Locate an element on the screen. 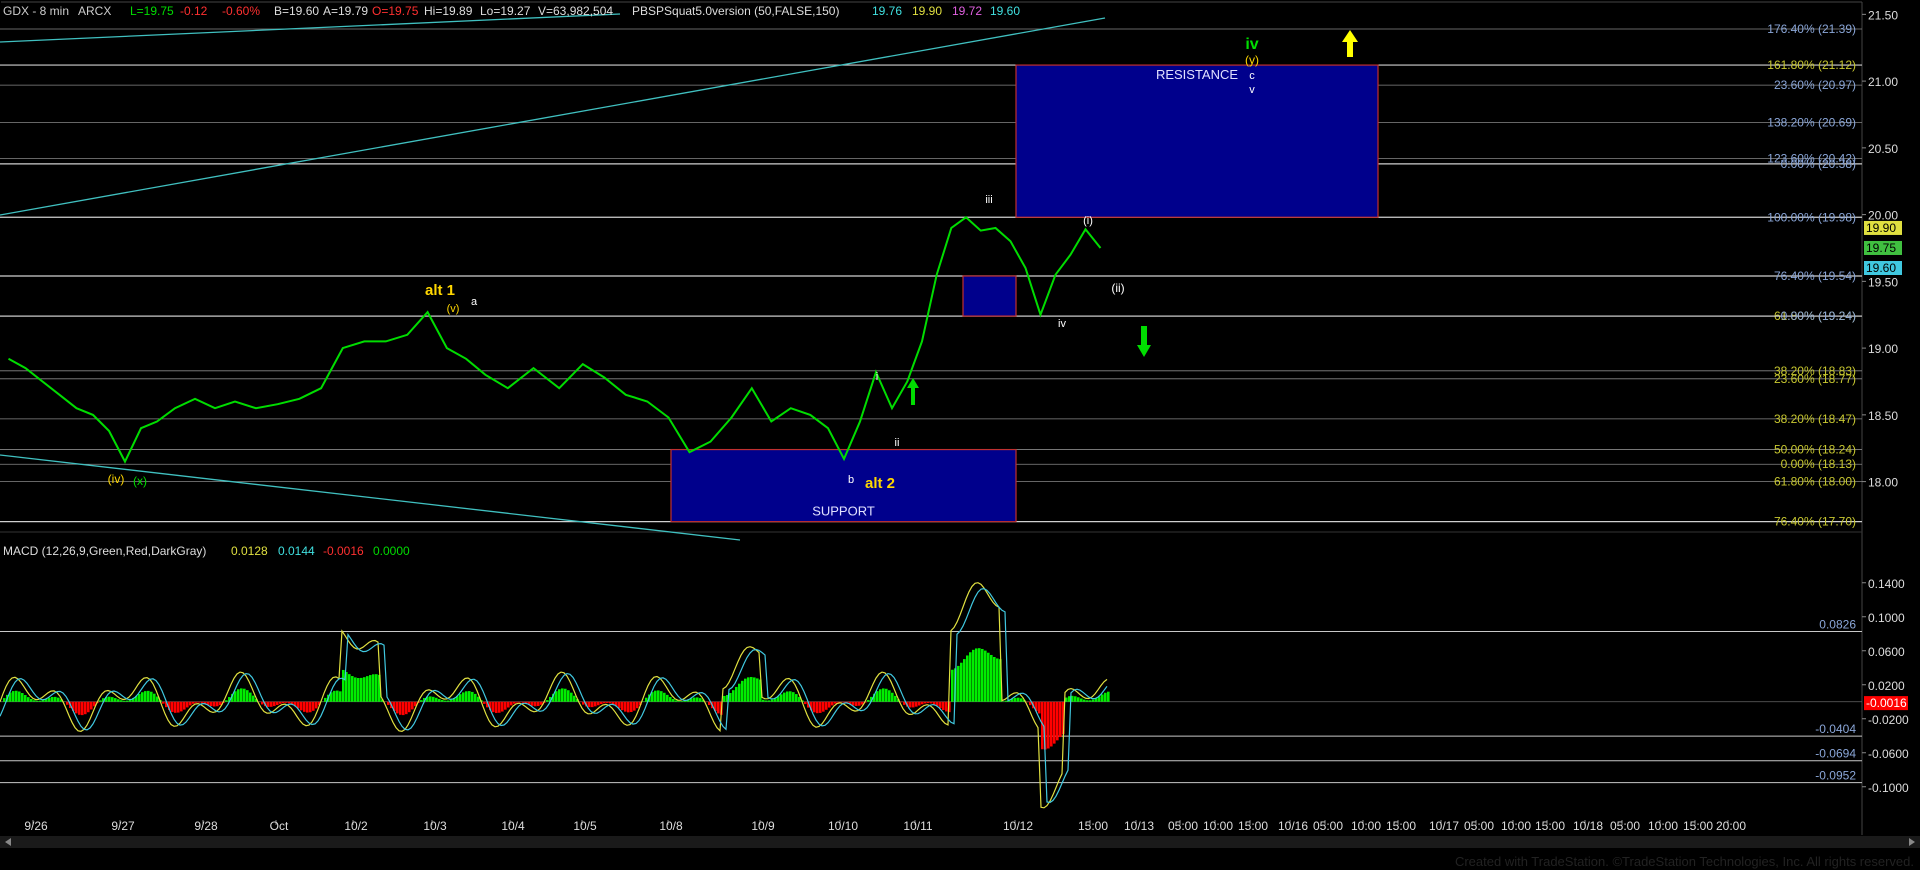  fib-label: 23.60% (20.97) is located at coordinates (1815, 85).